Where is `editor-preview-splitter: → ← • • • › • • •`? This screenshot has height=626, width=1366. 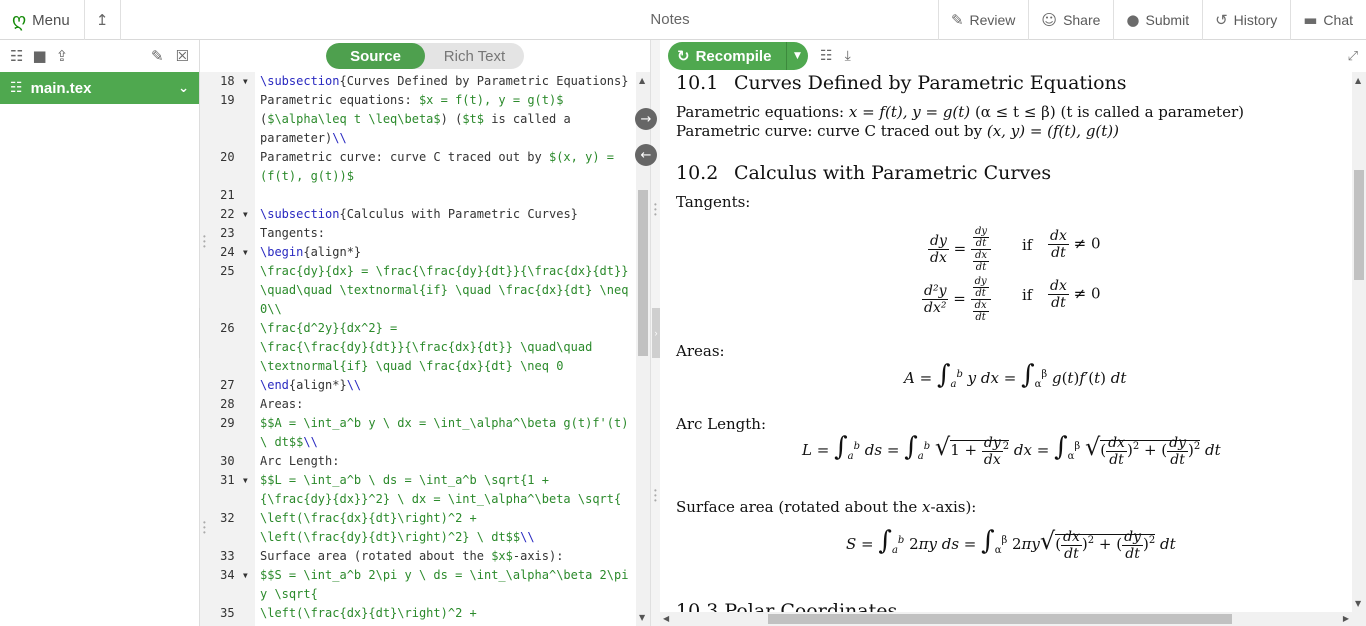
editor-preview-splitter: → ← • • • › • • • is located at coordinates (647, 333).